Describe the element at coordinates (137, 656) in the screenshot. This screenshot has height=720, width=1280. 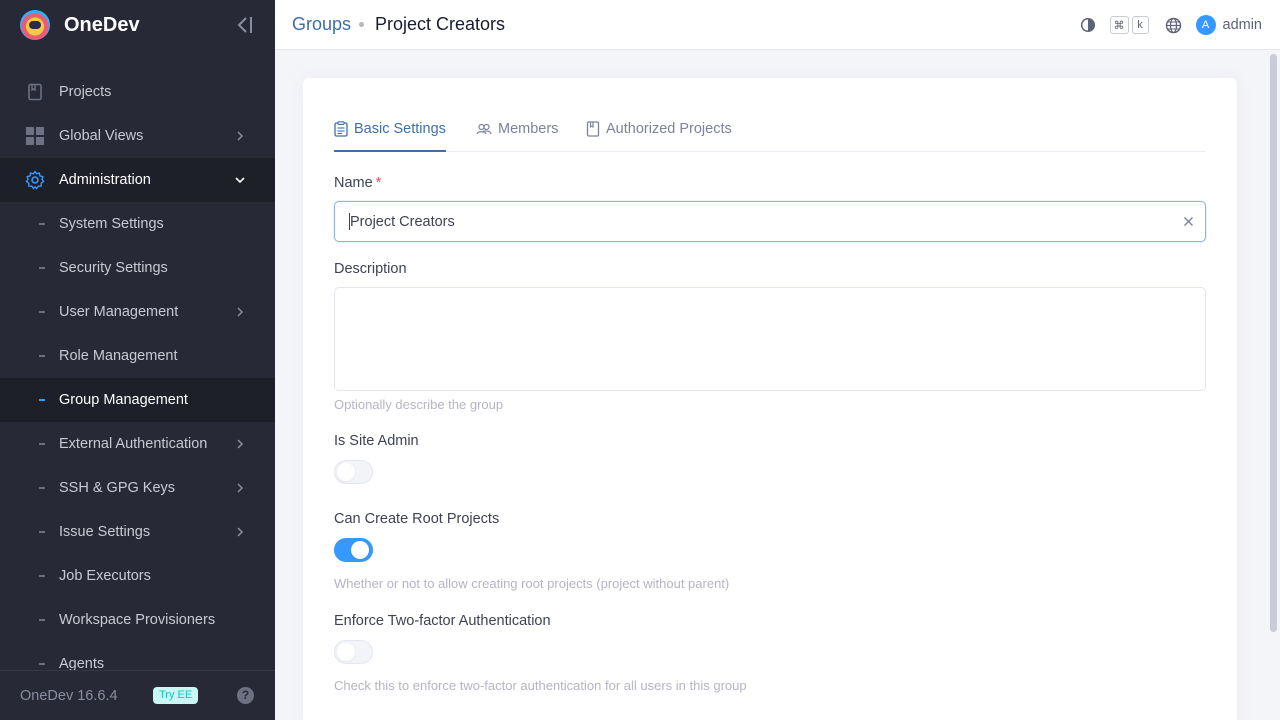
I see `sidebar-item-agents: Agents` at that location.